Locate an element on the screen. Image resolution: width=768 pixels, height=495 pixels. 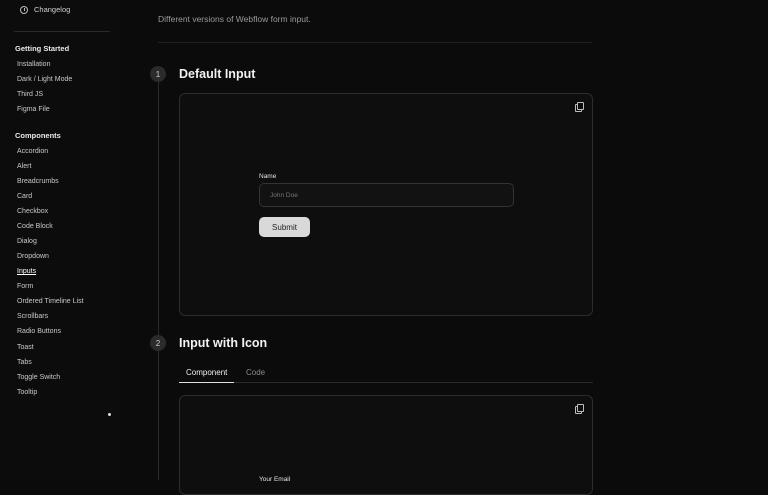
tab-code: Code is located at coordinates (255, 374).